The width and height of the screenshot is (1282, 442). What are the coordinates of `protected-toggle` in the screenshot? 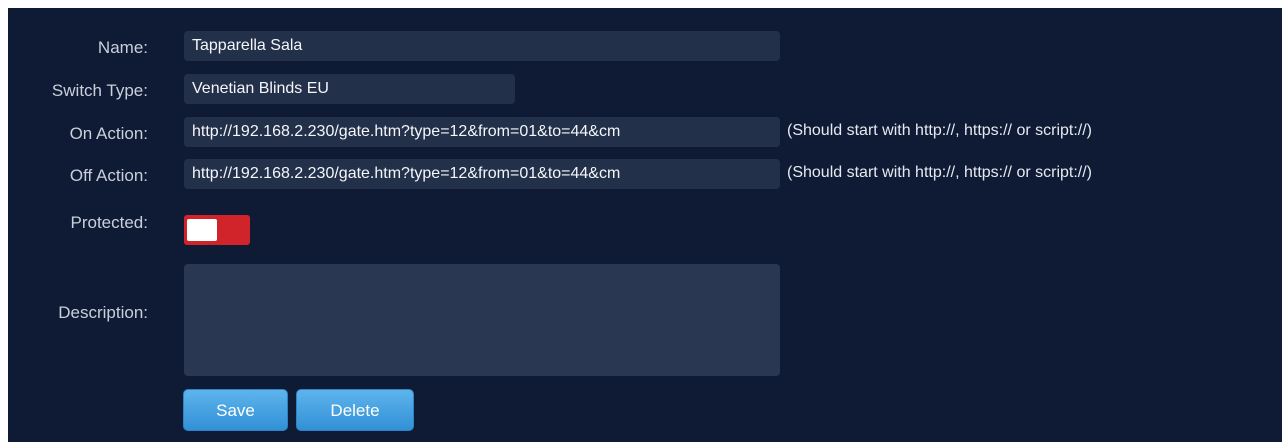 It's located at (217, 230).